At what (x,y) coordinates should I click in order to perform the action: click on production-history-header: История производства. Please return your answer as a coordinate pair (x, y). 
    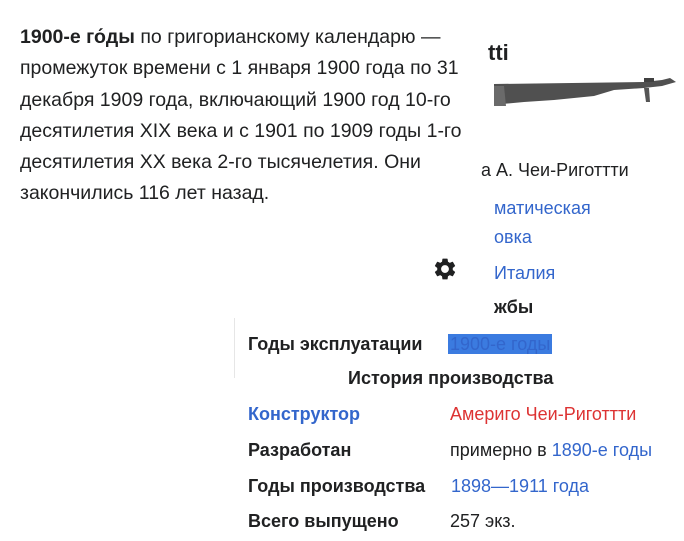
    Looking at the image, I should click on (451, 378).